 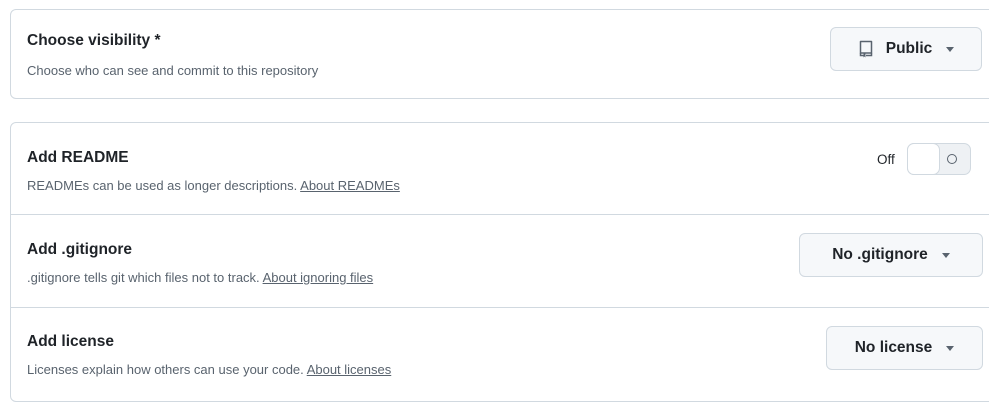 What do you see at coordinates (951, 159) in the screenshot?
I see `toggle-off-icon` at bounding box center [951, 159].